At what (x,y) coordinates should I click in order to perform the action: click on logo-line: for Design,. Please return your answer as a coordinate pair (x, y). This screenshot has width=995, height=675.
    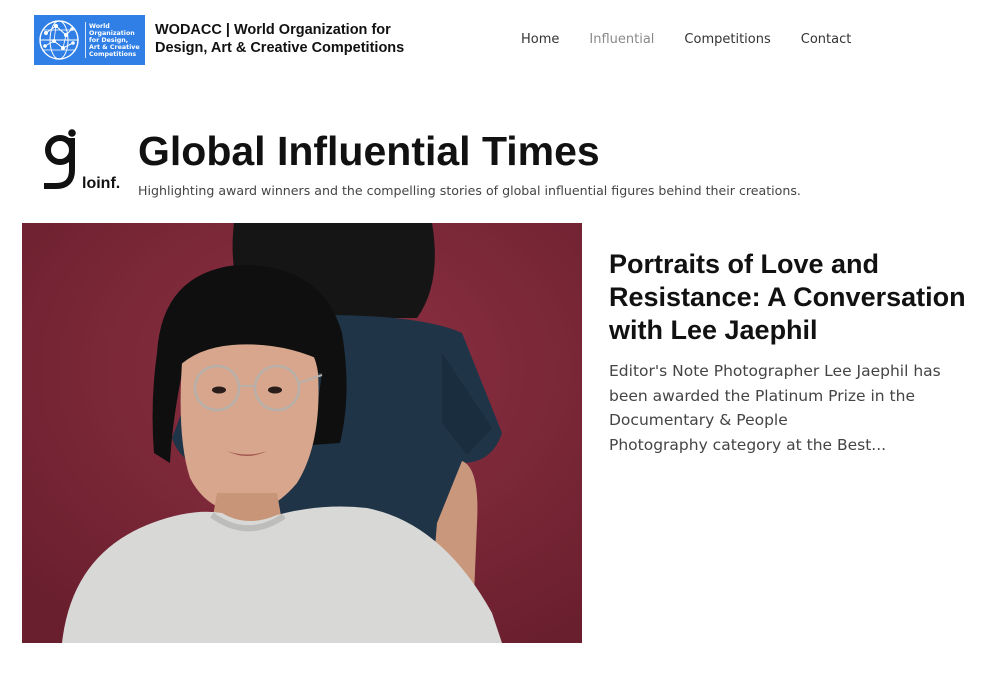
    Looking at the image, I should click on (109, 40).